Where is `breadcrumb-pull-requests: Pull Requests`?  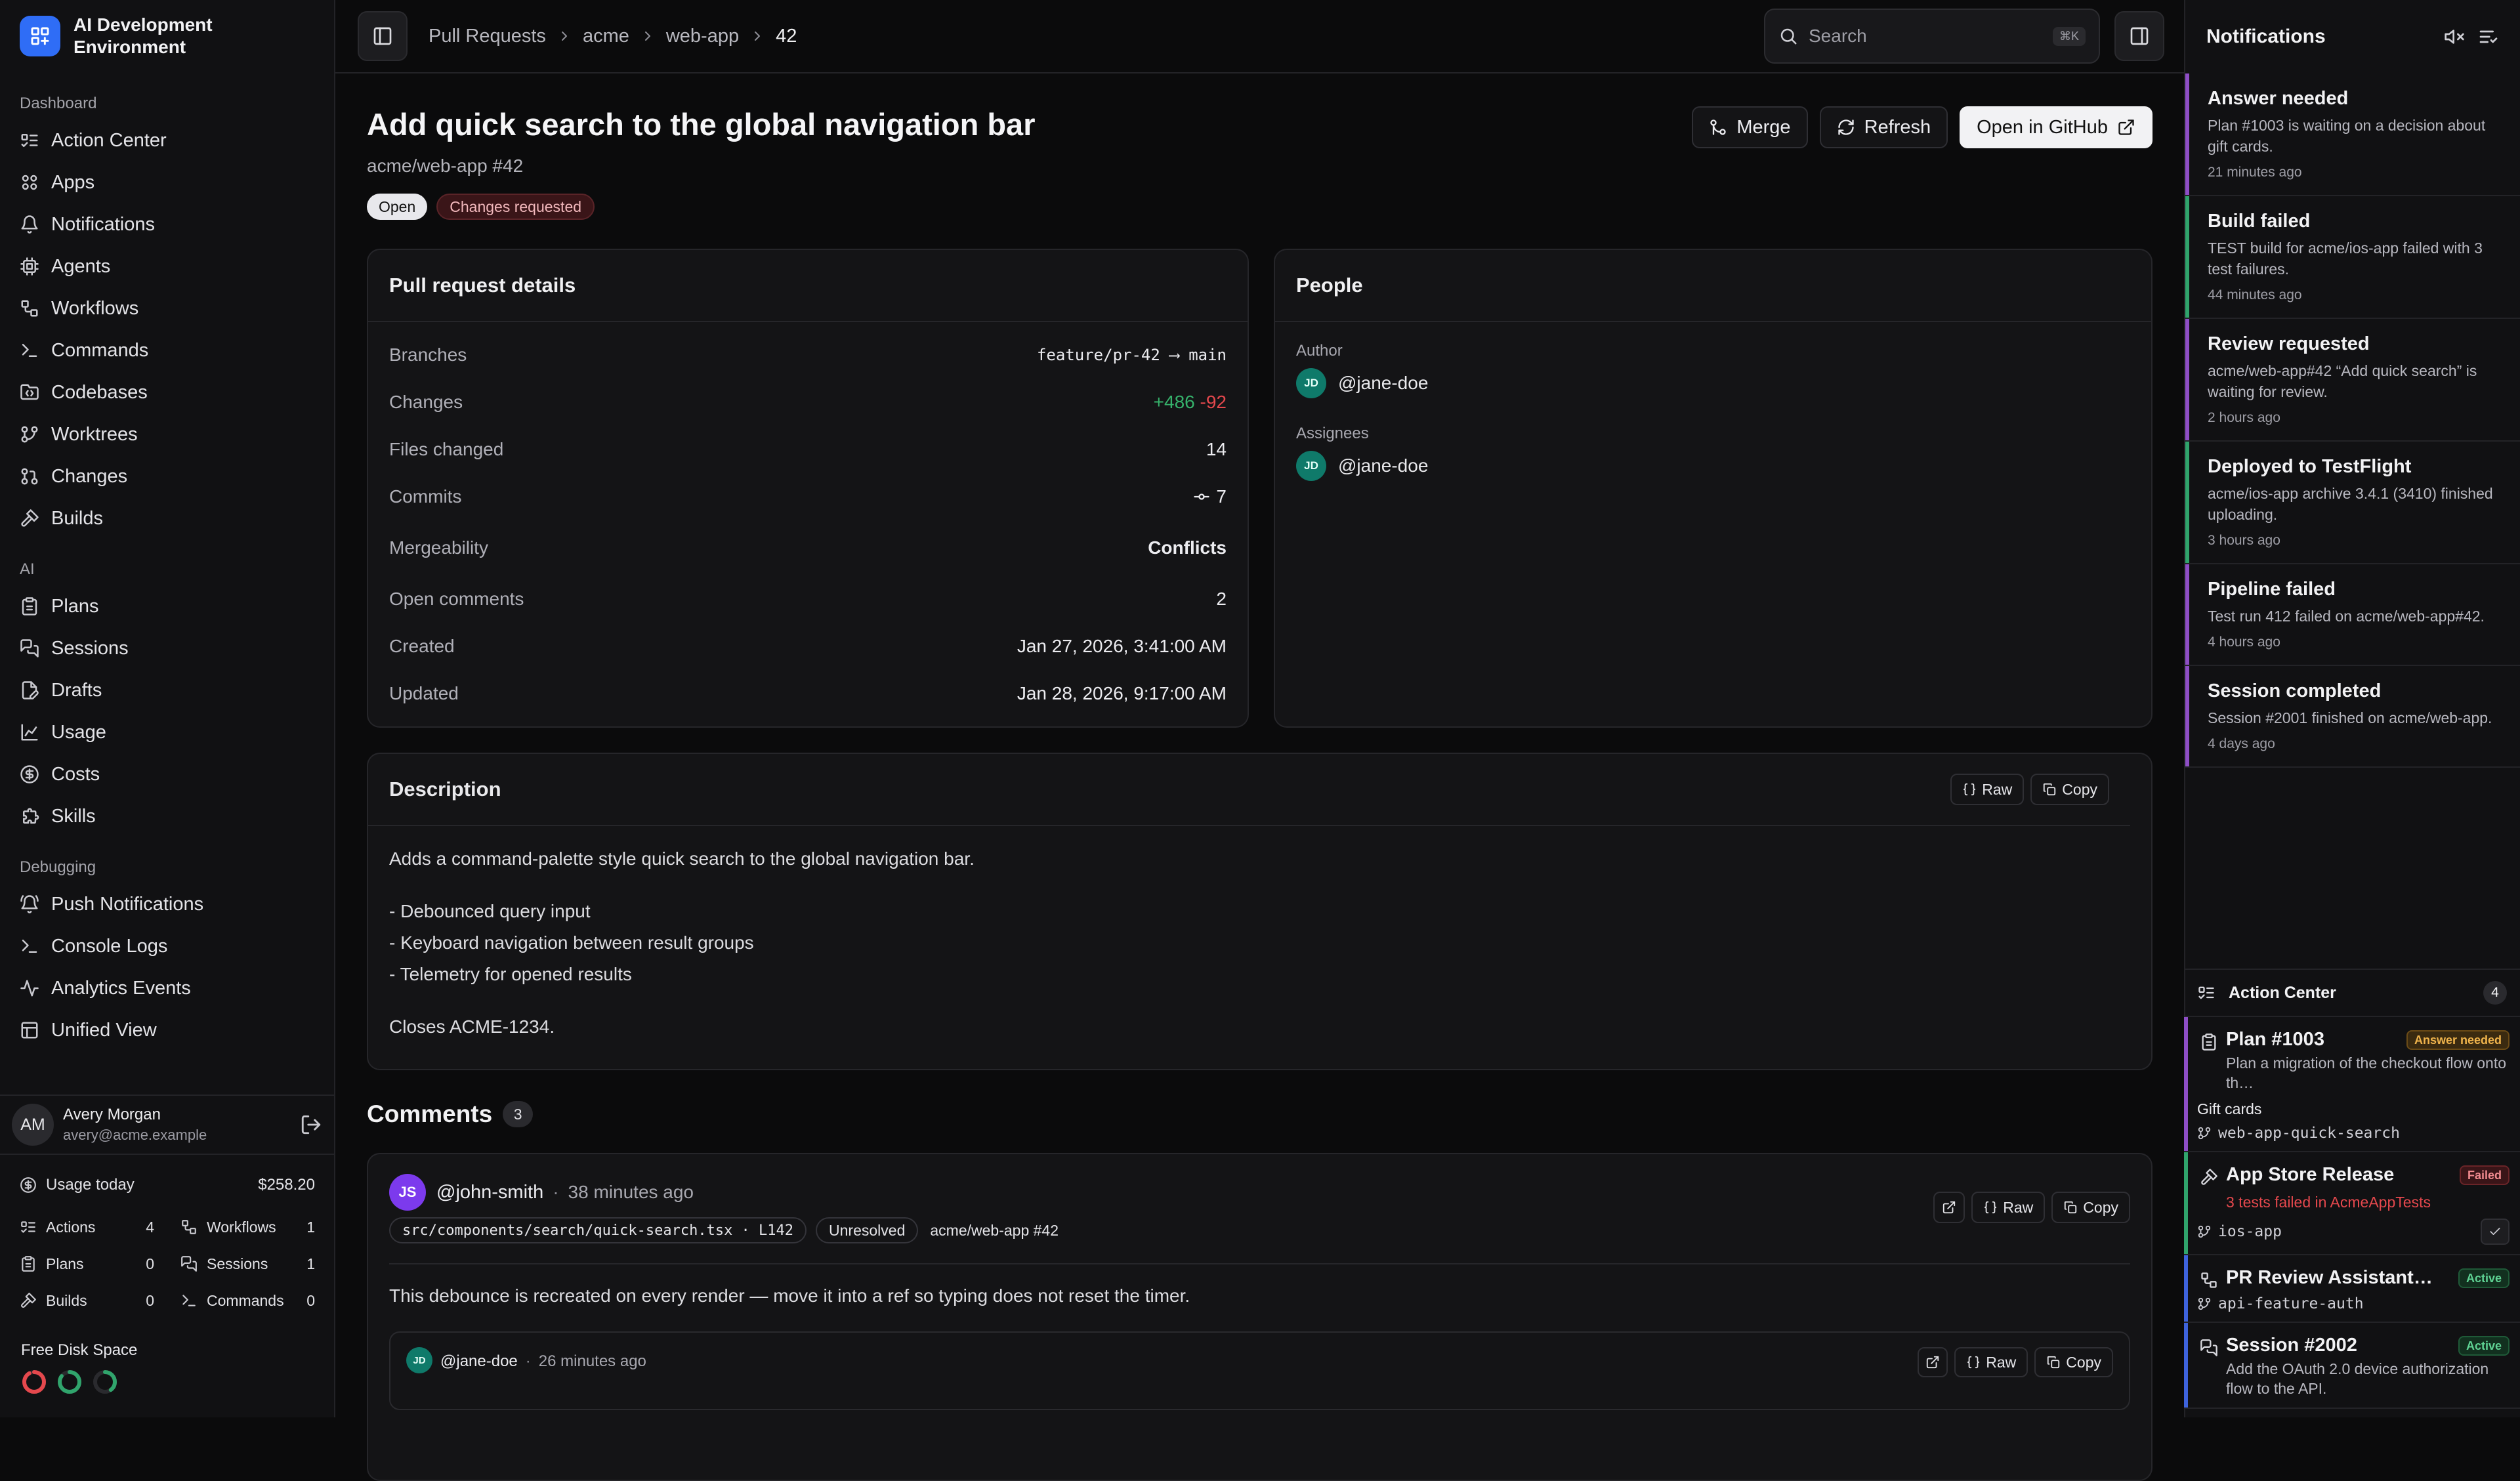
breadcrumb-pull-requests: Pull Requests is located at coordinates (487, 36).